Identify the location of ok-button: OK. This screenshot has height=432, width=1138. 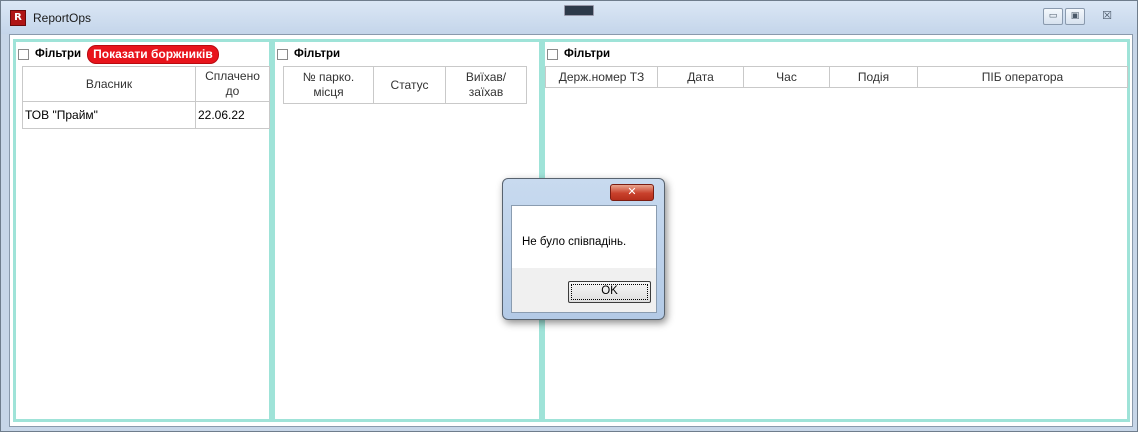
(609, 292).